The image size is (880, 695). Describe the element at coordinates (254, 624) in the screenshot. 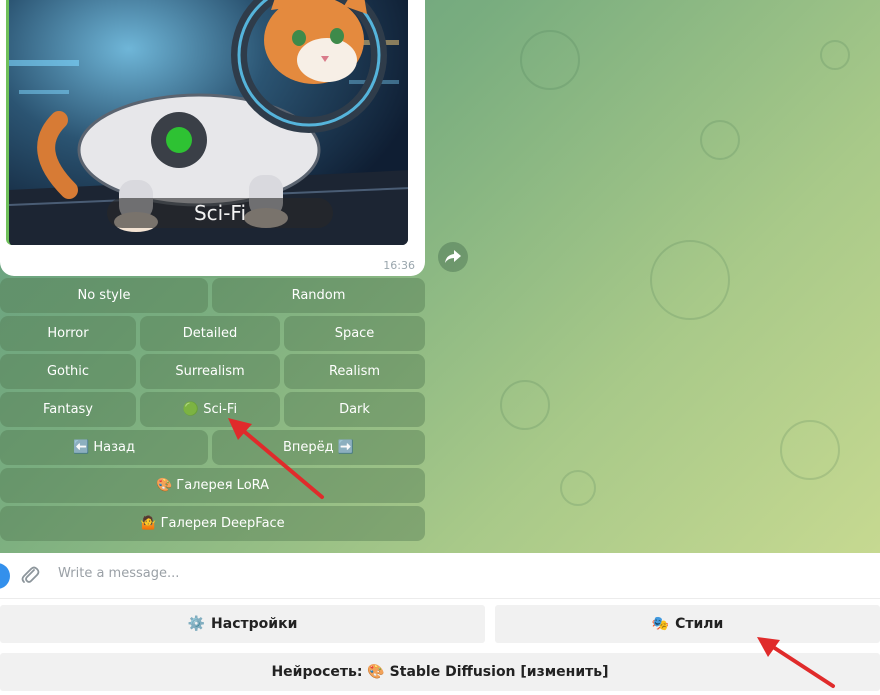

I see `settings-label: Настройки` at that location.